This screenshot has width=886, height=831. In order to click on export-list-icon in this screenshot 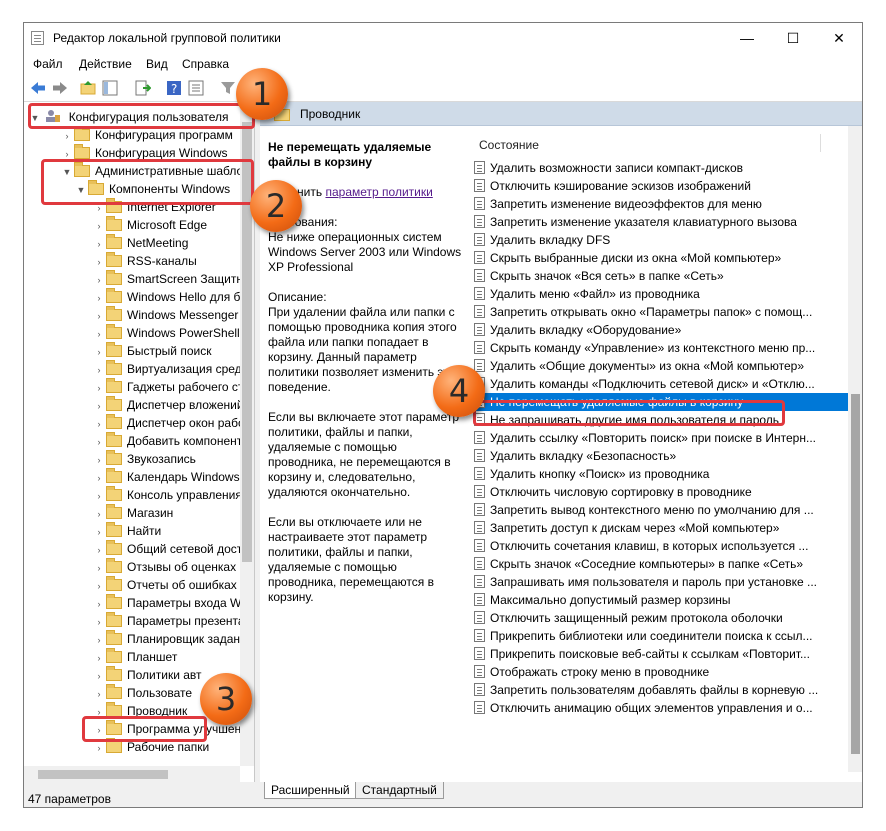, I will do `click(142, 88)`.